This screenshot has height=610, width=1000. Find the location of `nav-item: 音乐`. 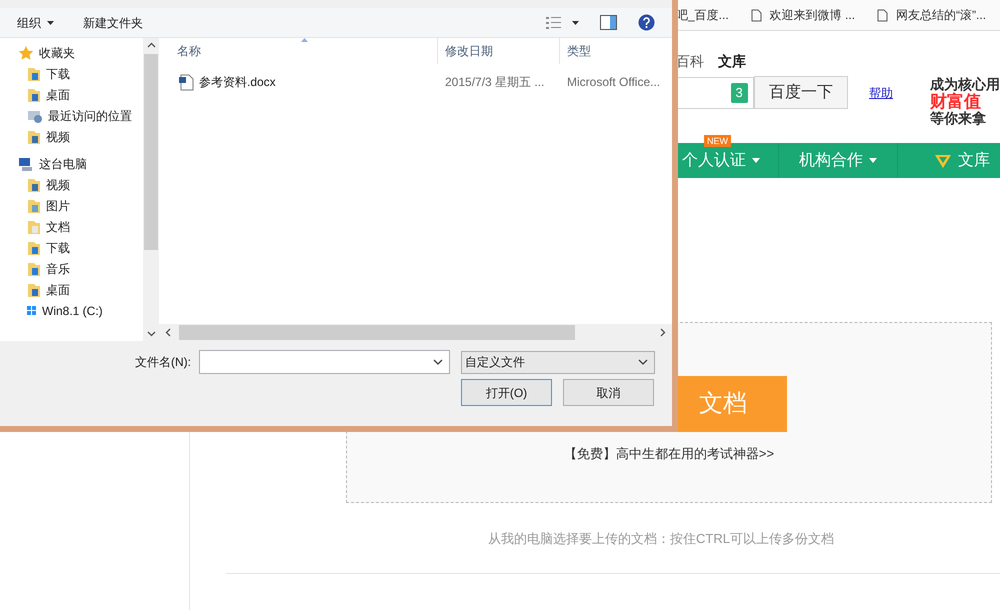

nav-item: 音乐 is located at coordinates (71, 268).